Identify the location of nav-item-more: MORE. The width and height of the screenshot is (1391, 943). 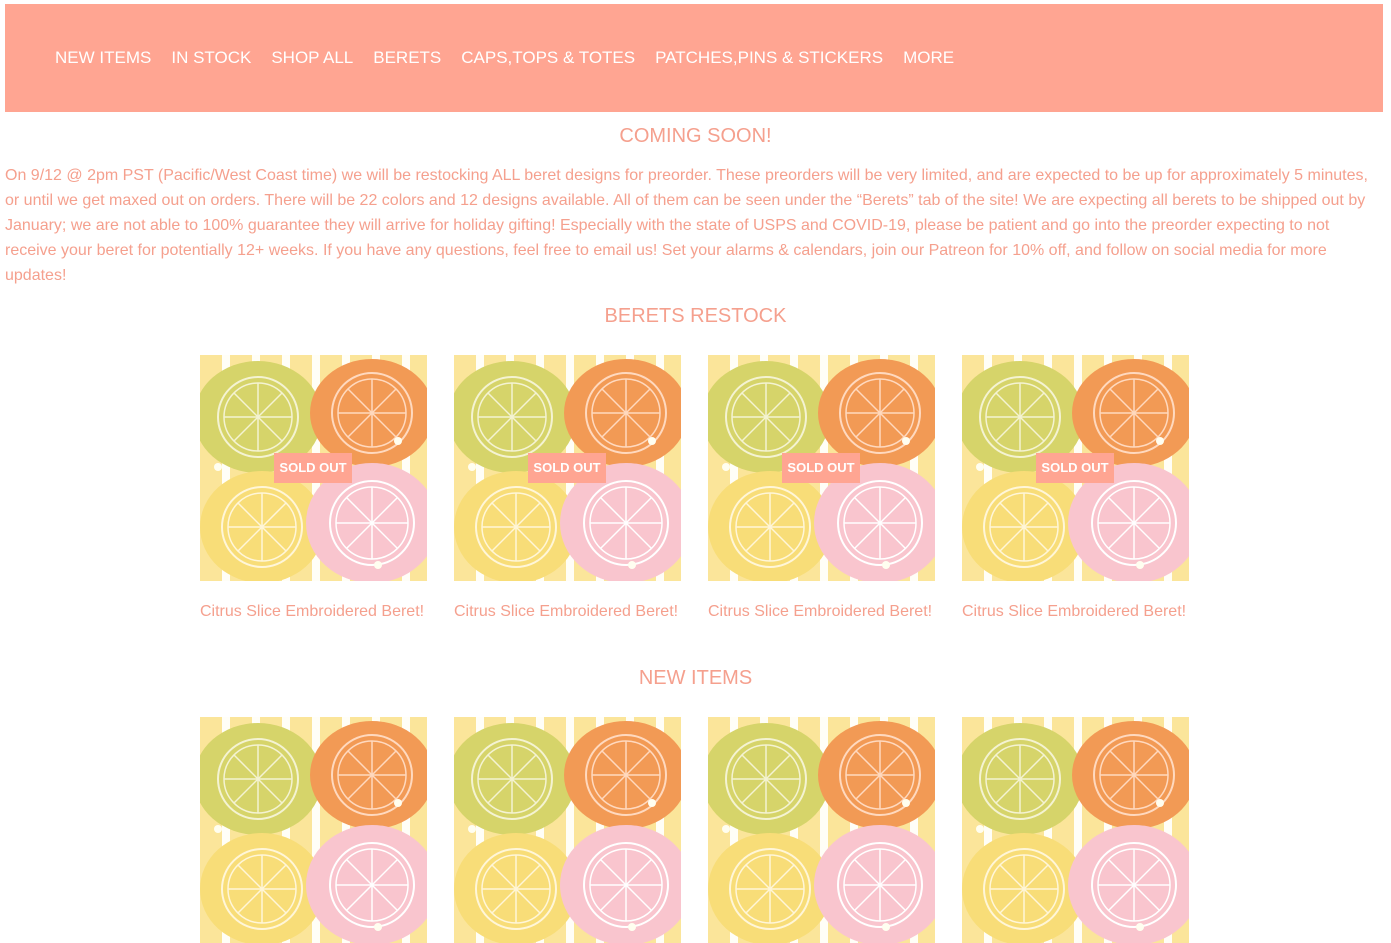
(928, 58).